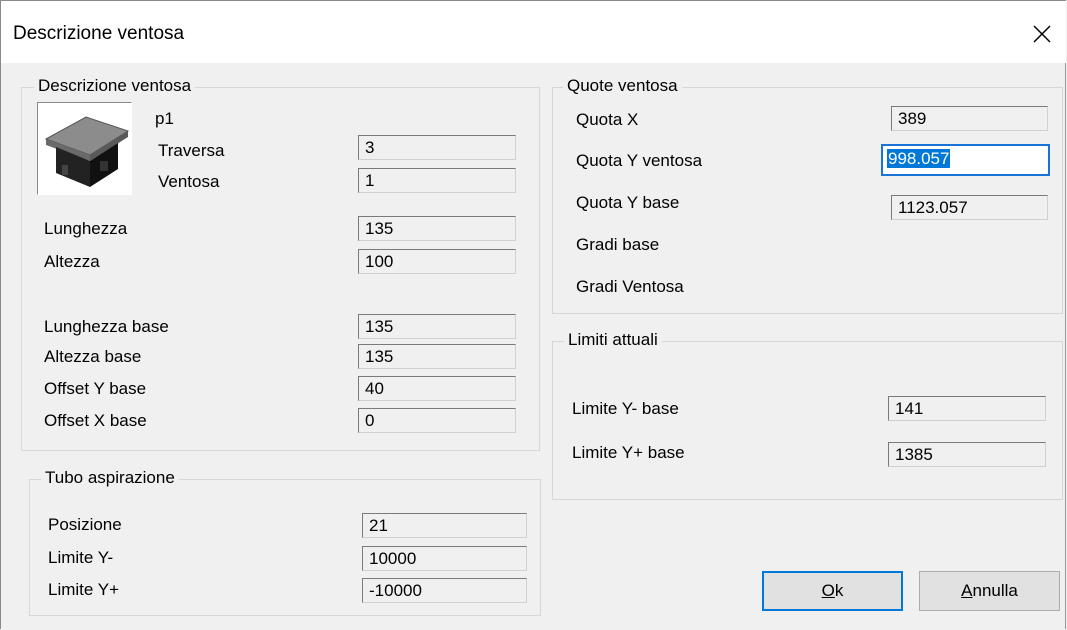 The width and height of the screenshot is (1067, 630). What do you see at coordinates (607, 119) in the screenshot?
I see `quota-x-label: Quota X` at bounding box center [607, 119].